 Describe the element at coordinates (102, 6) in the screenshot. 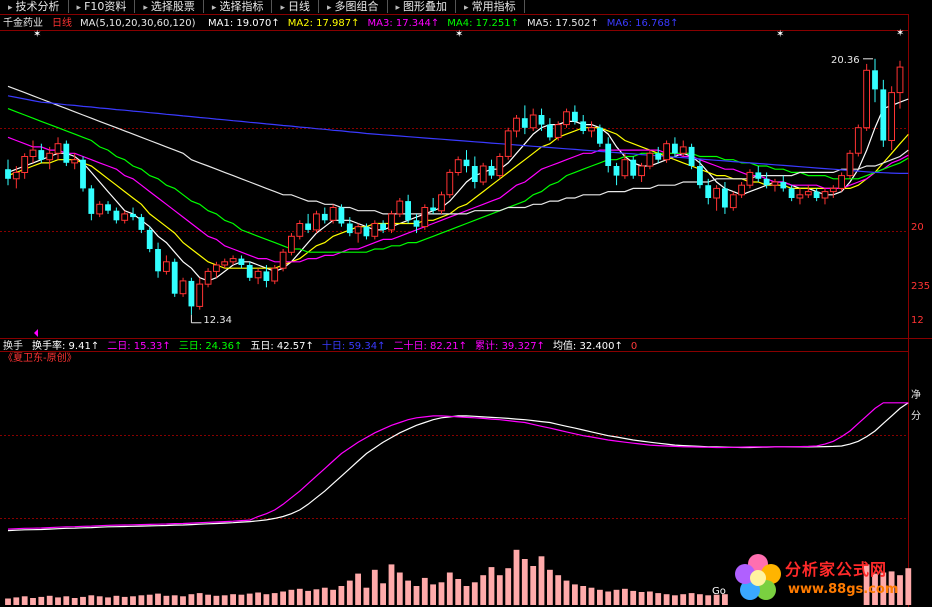

I see `toolbar-button-1: ▸ F10资料` at that location.